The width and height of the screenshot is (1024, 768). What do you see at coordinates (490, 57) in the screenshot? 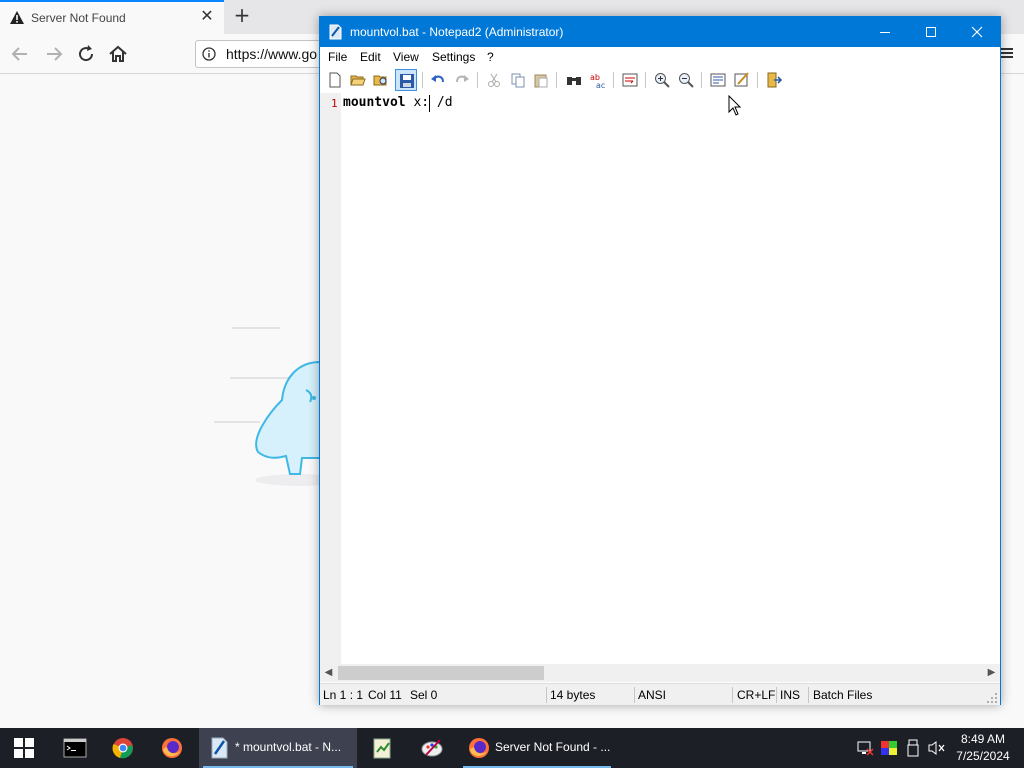
I see `menu-help: ?` at bounding box center [490, 57].